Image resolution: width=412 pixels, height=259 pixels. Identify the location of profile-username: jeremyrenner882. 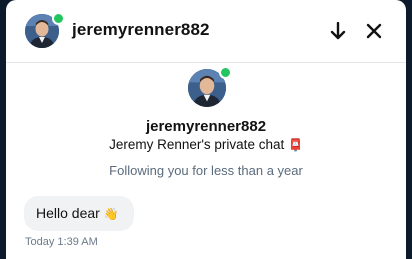
(206, 126).